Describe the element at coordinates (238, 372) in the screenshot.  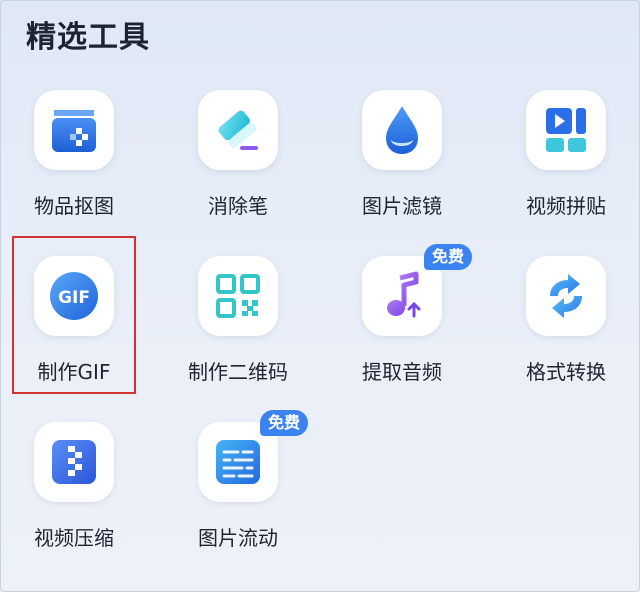
I see `tool-label: 制作二维码` at that location.